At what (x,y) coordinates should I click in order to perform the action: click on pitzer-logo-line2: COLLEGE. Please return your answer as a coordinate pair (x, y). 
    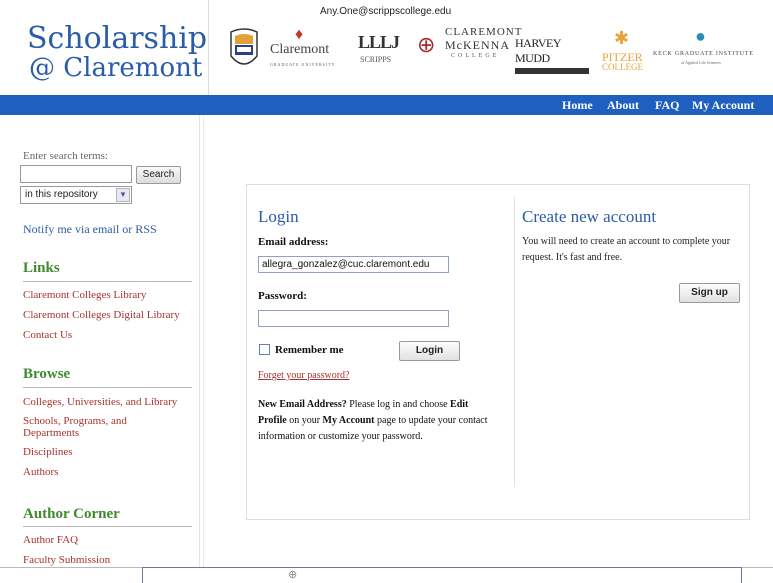
    Looking at the image, I should click on (622, 67).